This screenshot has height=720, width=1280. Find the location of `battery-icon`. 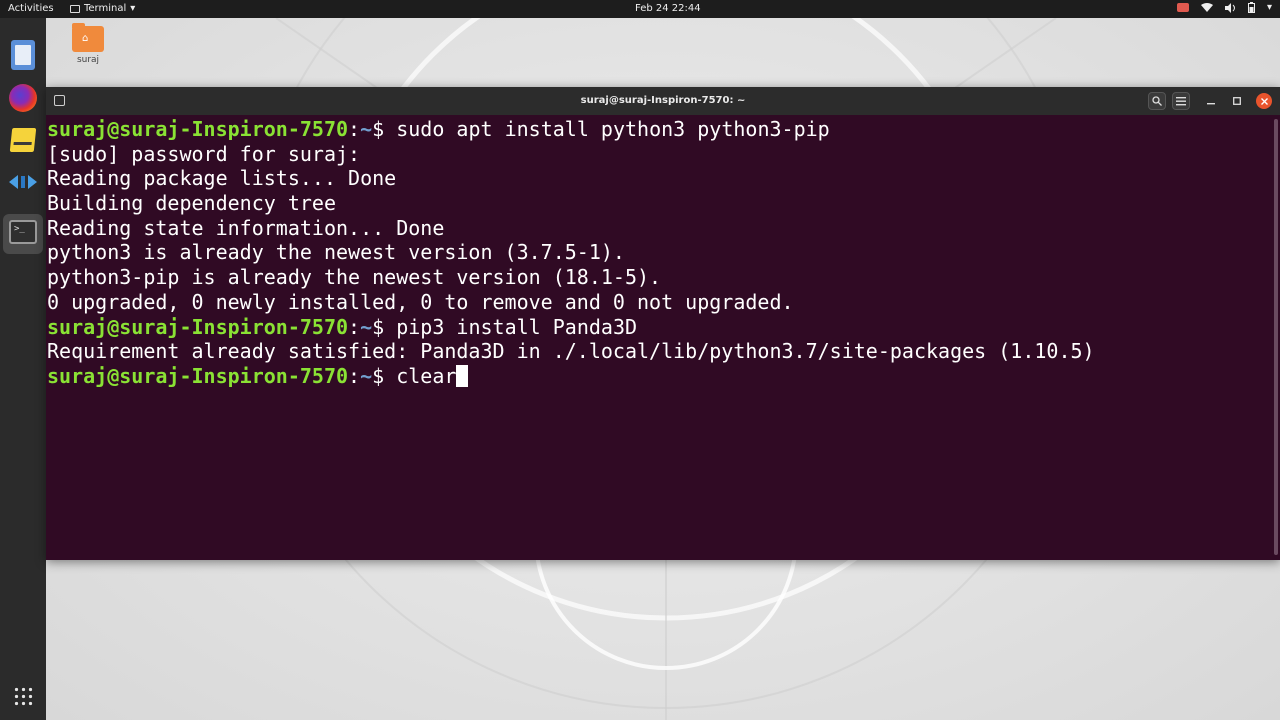

battery-icon is located at coordinates (1251, 7).